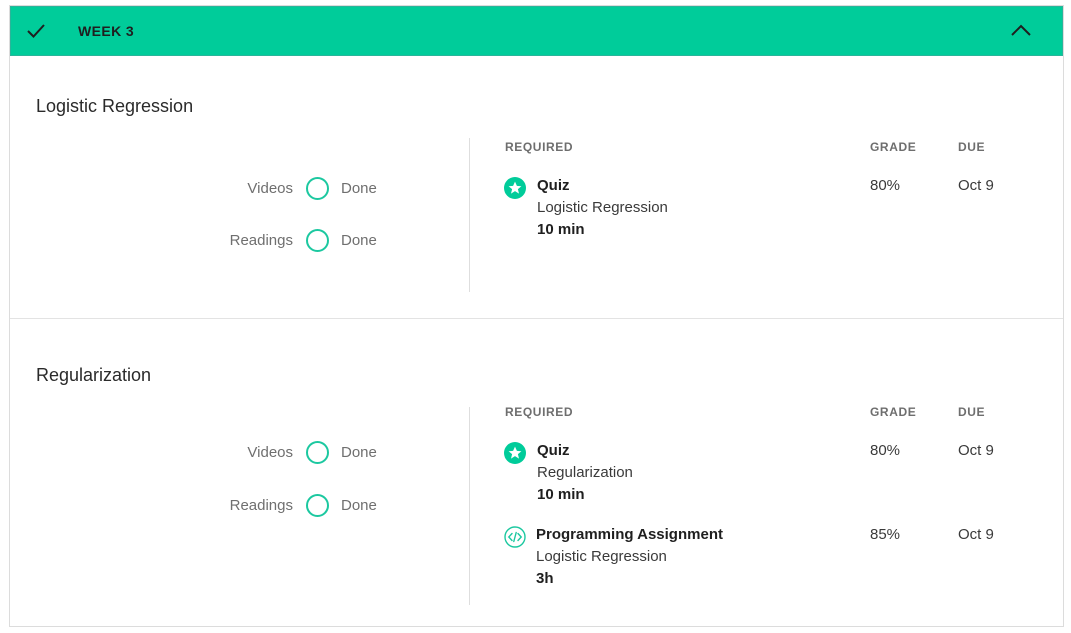  Describe the element at coordinates (515, 537) in the screenshot. I see `code-icon` at that location.